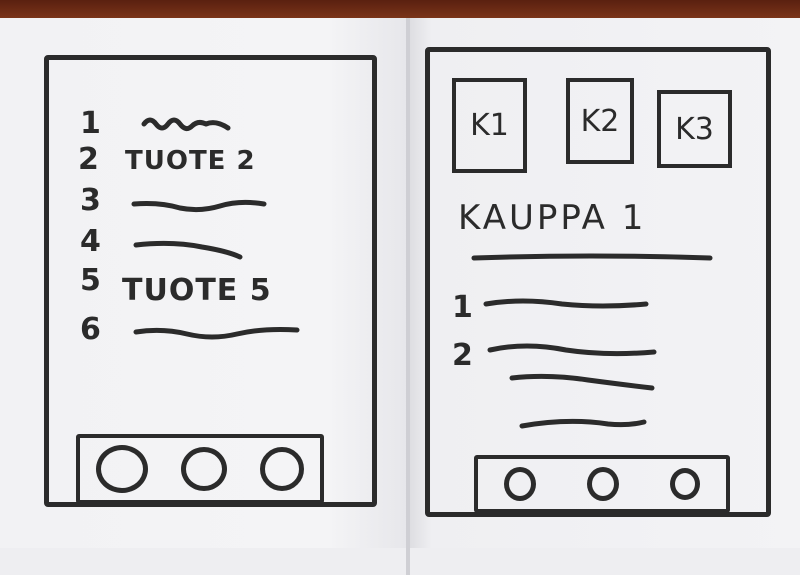 This screenshot has width=800, height=575. What do you see at coordinates (592, 257) in the screenshot?
I see `title-underline` at bounding box center [592, 257].